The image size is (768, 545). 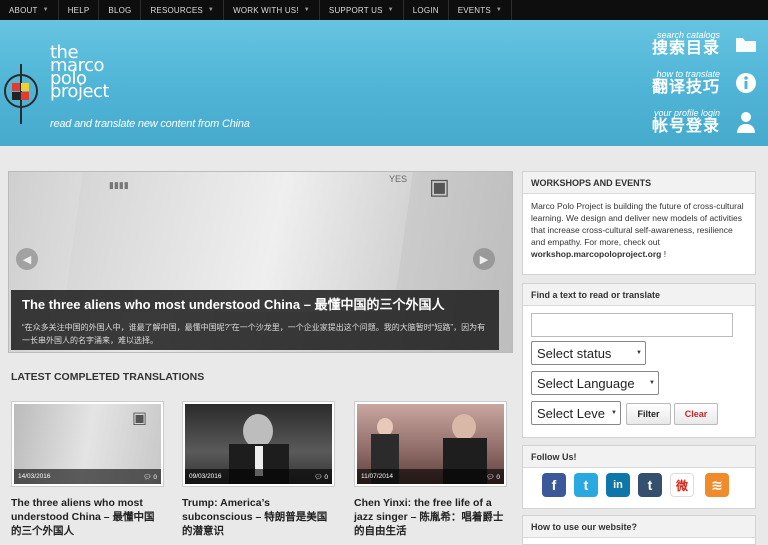 What do you see at coordinates (595, 383) in the screenshot?
I see `language-select: Select Language ▼` at bounding box center [595, 383].